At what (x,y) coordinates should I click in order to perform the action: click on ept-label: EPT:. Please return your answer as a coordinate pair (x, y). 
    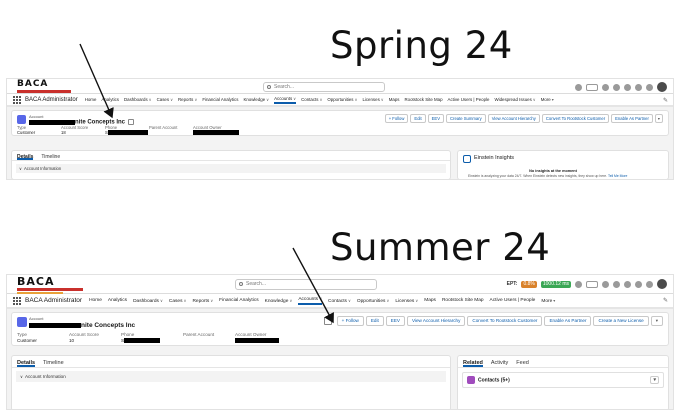
    Looking at the image, I should click on (512, 284).